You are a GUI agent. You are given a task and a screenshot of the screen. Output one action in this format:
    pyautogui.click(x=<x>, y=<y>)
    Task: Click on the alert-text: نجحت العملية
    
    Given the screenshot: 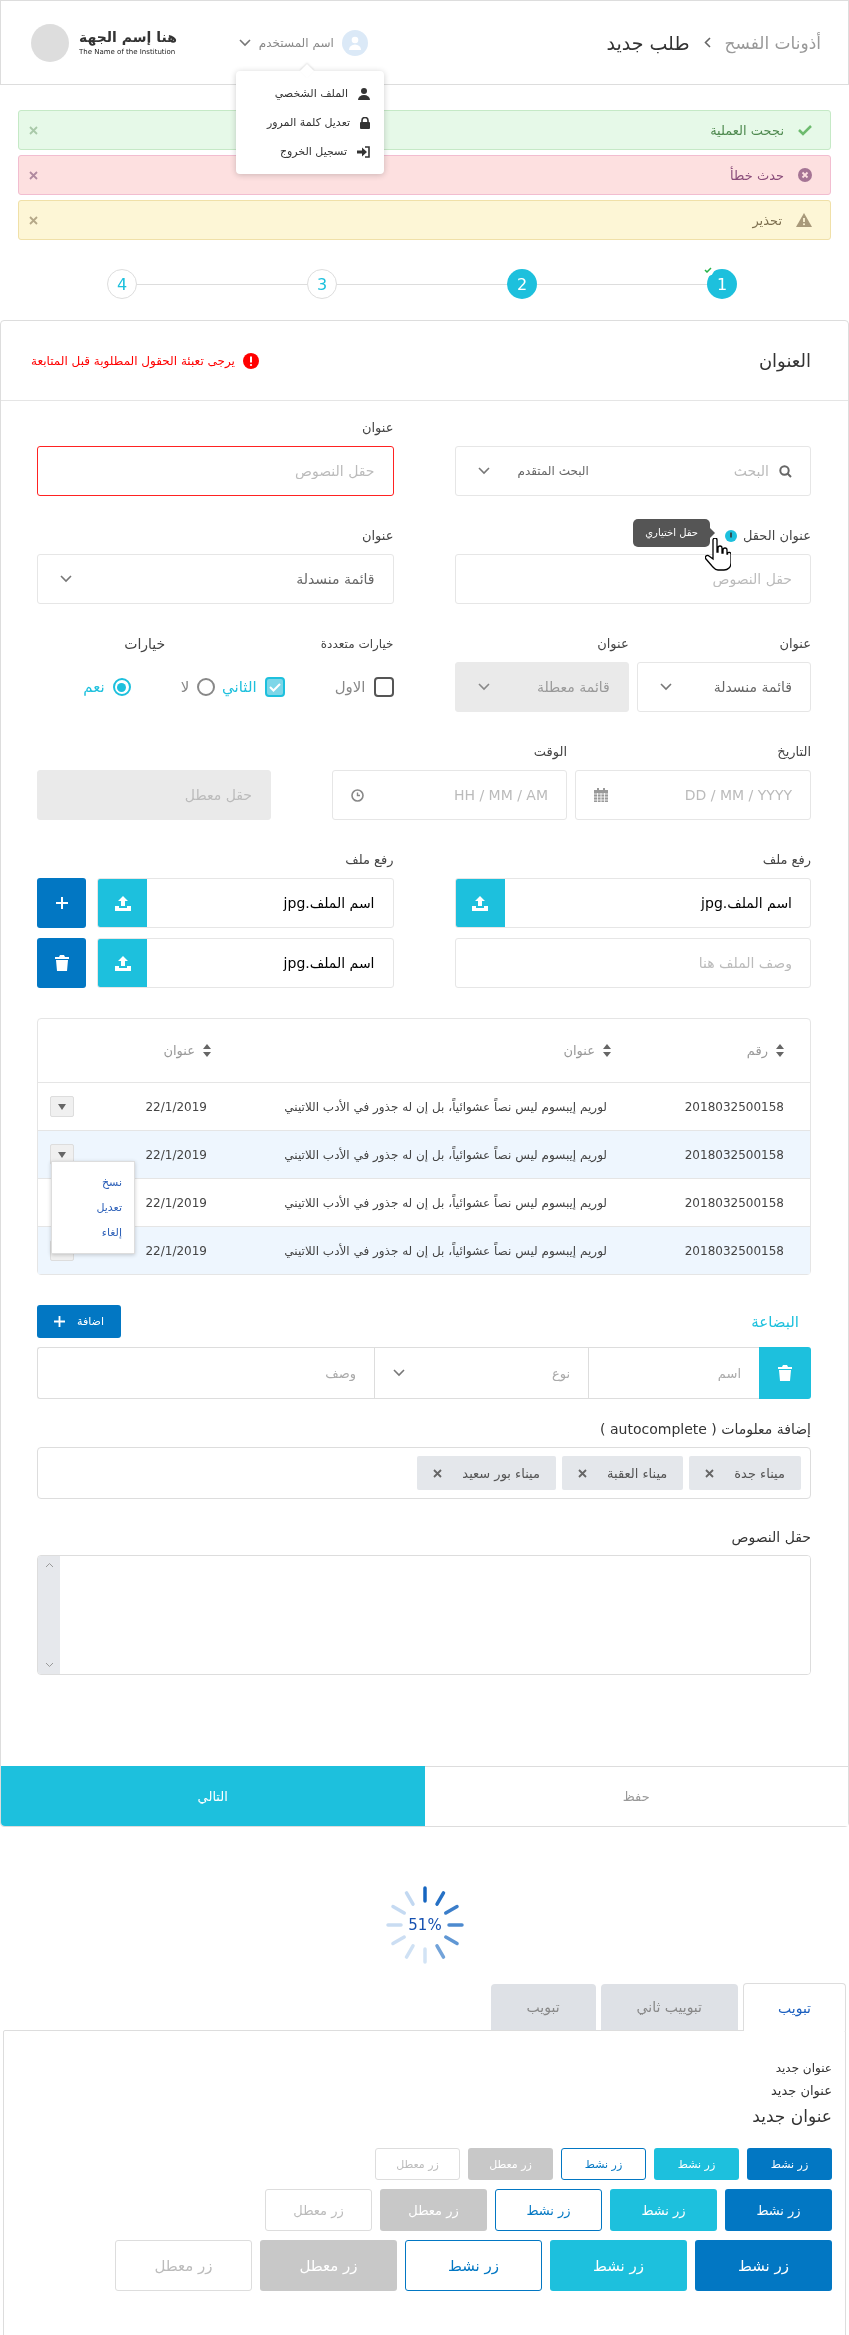 What is the action you would take?
    pyautogui.click(x=747, y=130)
    